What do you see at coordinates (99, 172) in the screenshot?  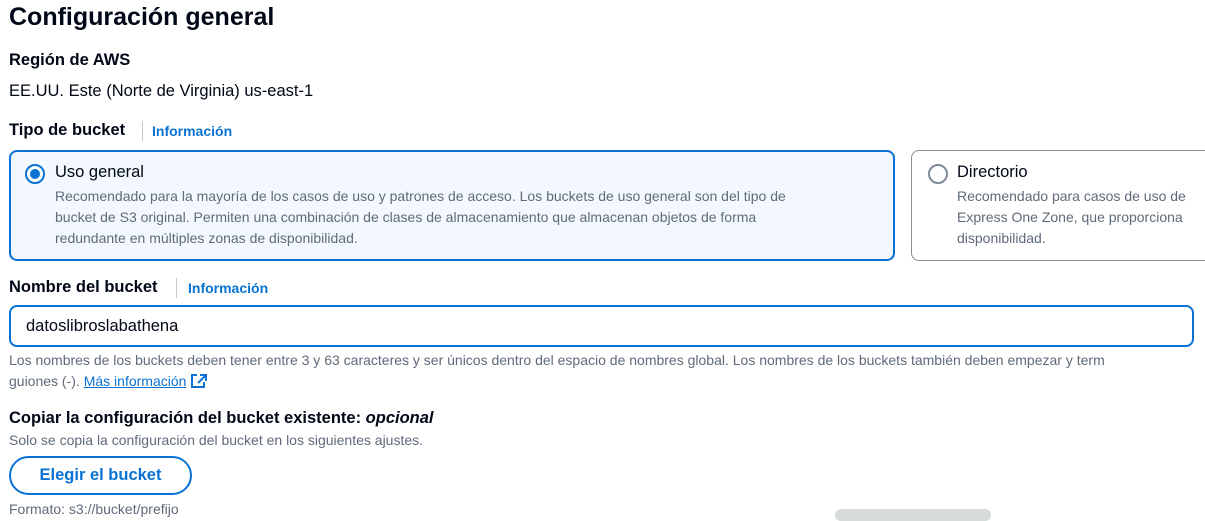 I see `option-title: Uso general` at bounding box center [99, 172].